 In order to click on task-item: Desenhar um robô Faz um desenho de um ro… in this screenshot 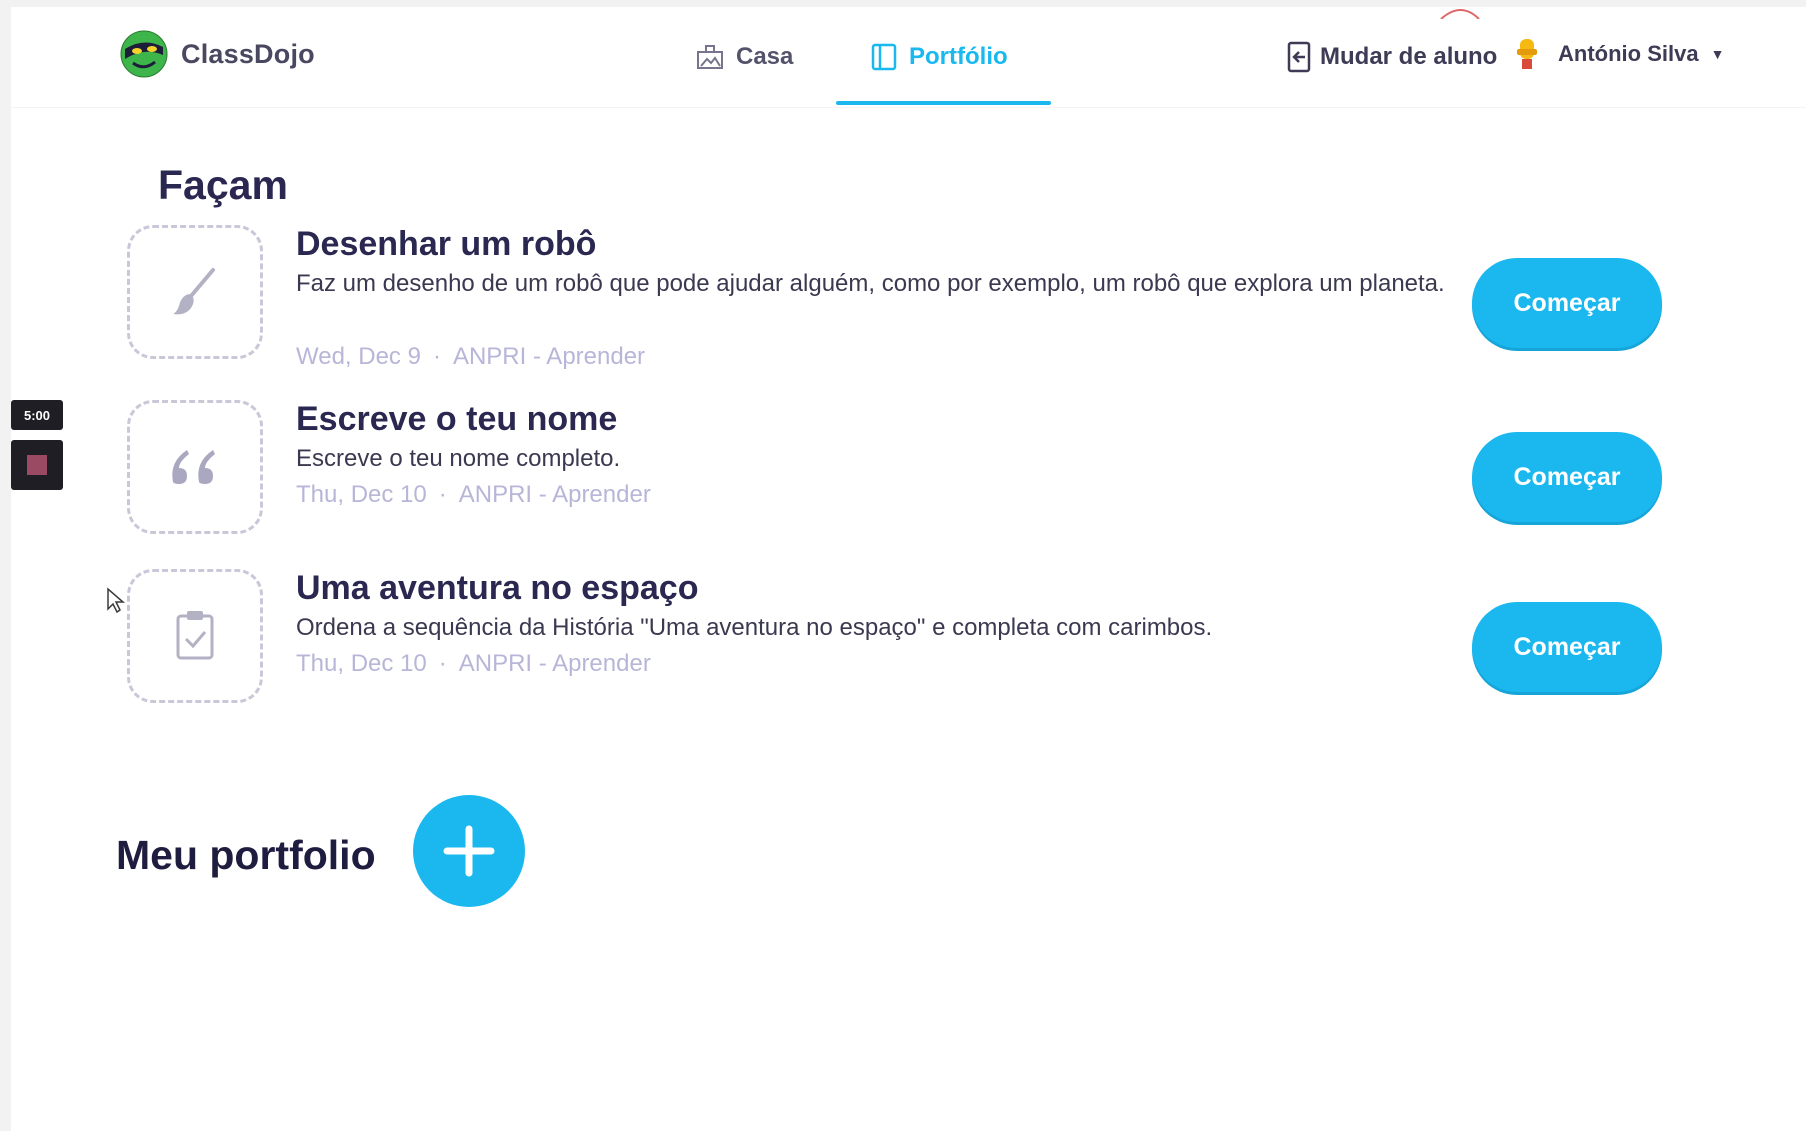, I will do `click(897, 297)`.